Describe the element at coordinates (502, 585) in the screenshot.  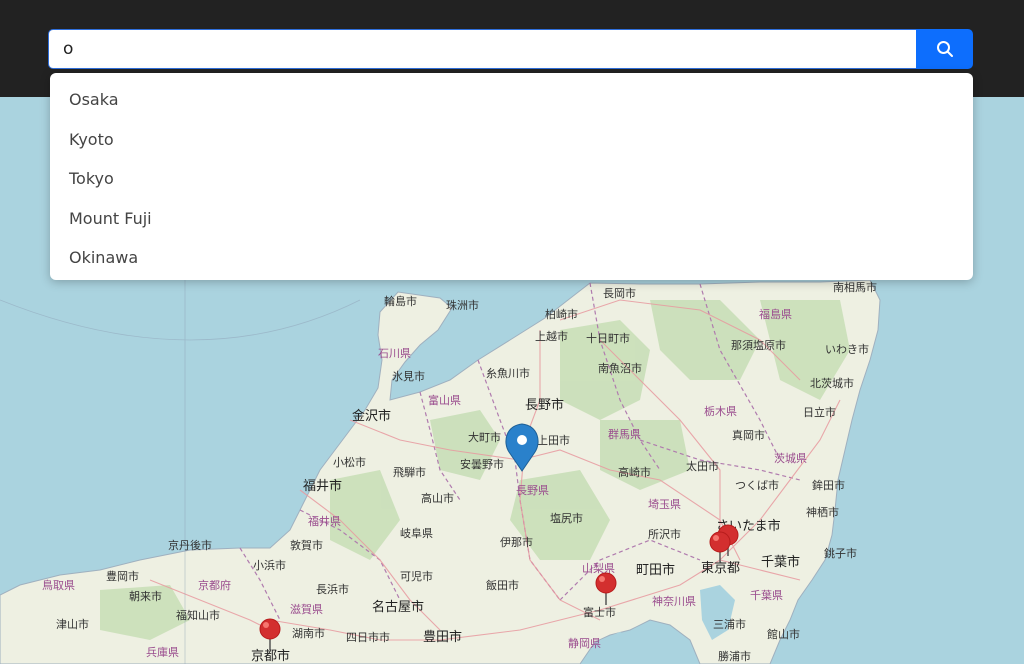
I see `label-iida: 飯田市` at that location.